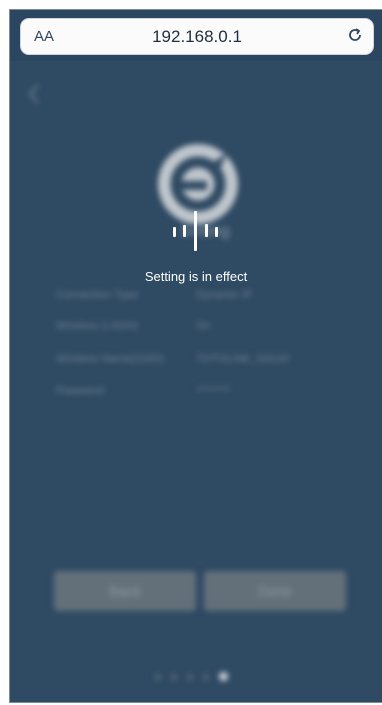 The image size is (382, 705). I want to click on browser-address-bar: AA 192.168.0.1, so click(196, 35).